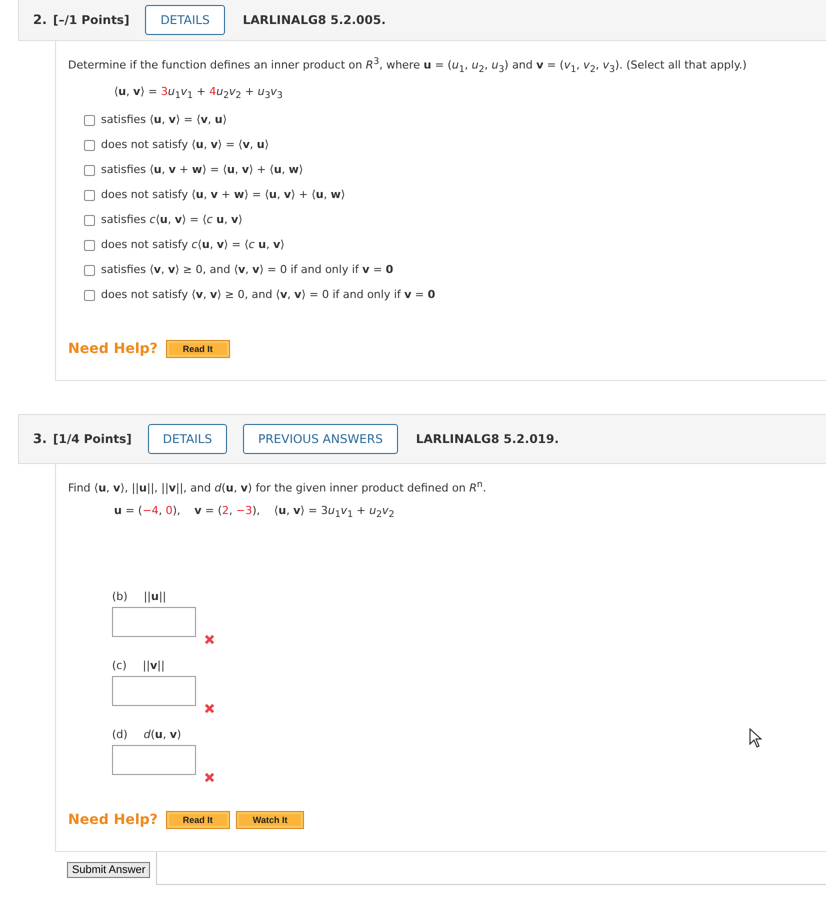 This screenshot has height=905, width=826. What do you see at coordinates (92, 439) in the screenshot?
I see `points-label: [1/4 Points]` at bounding box center [92, 439].